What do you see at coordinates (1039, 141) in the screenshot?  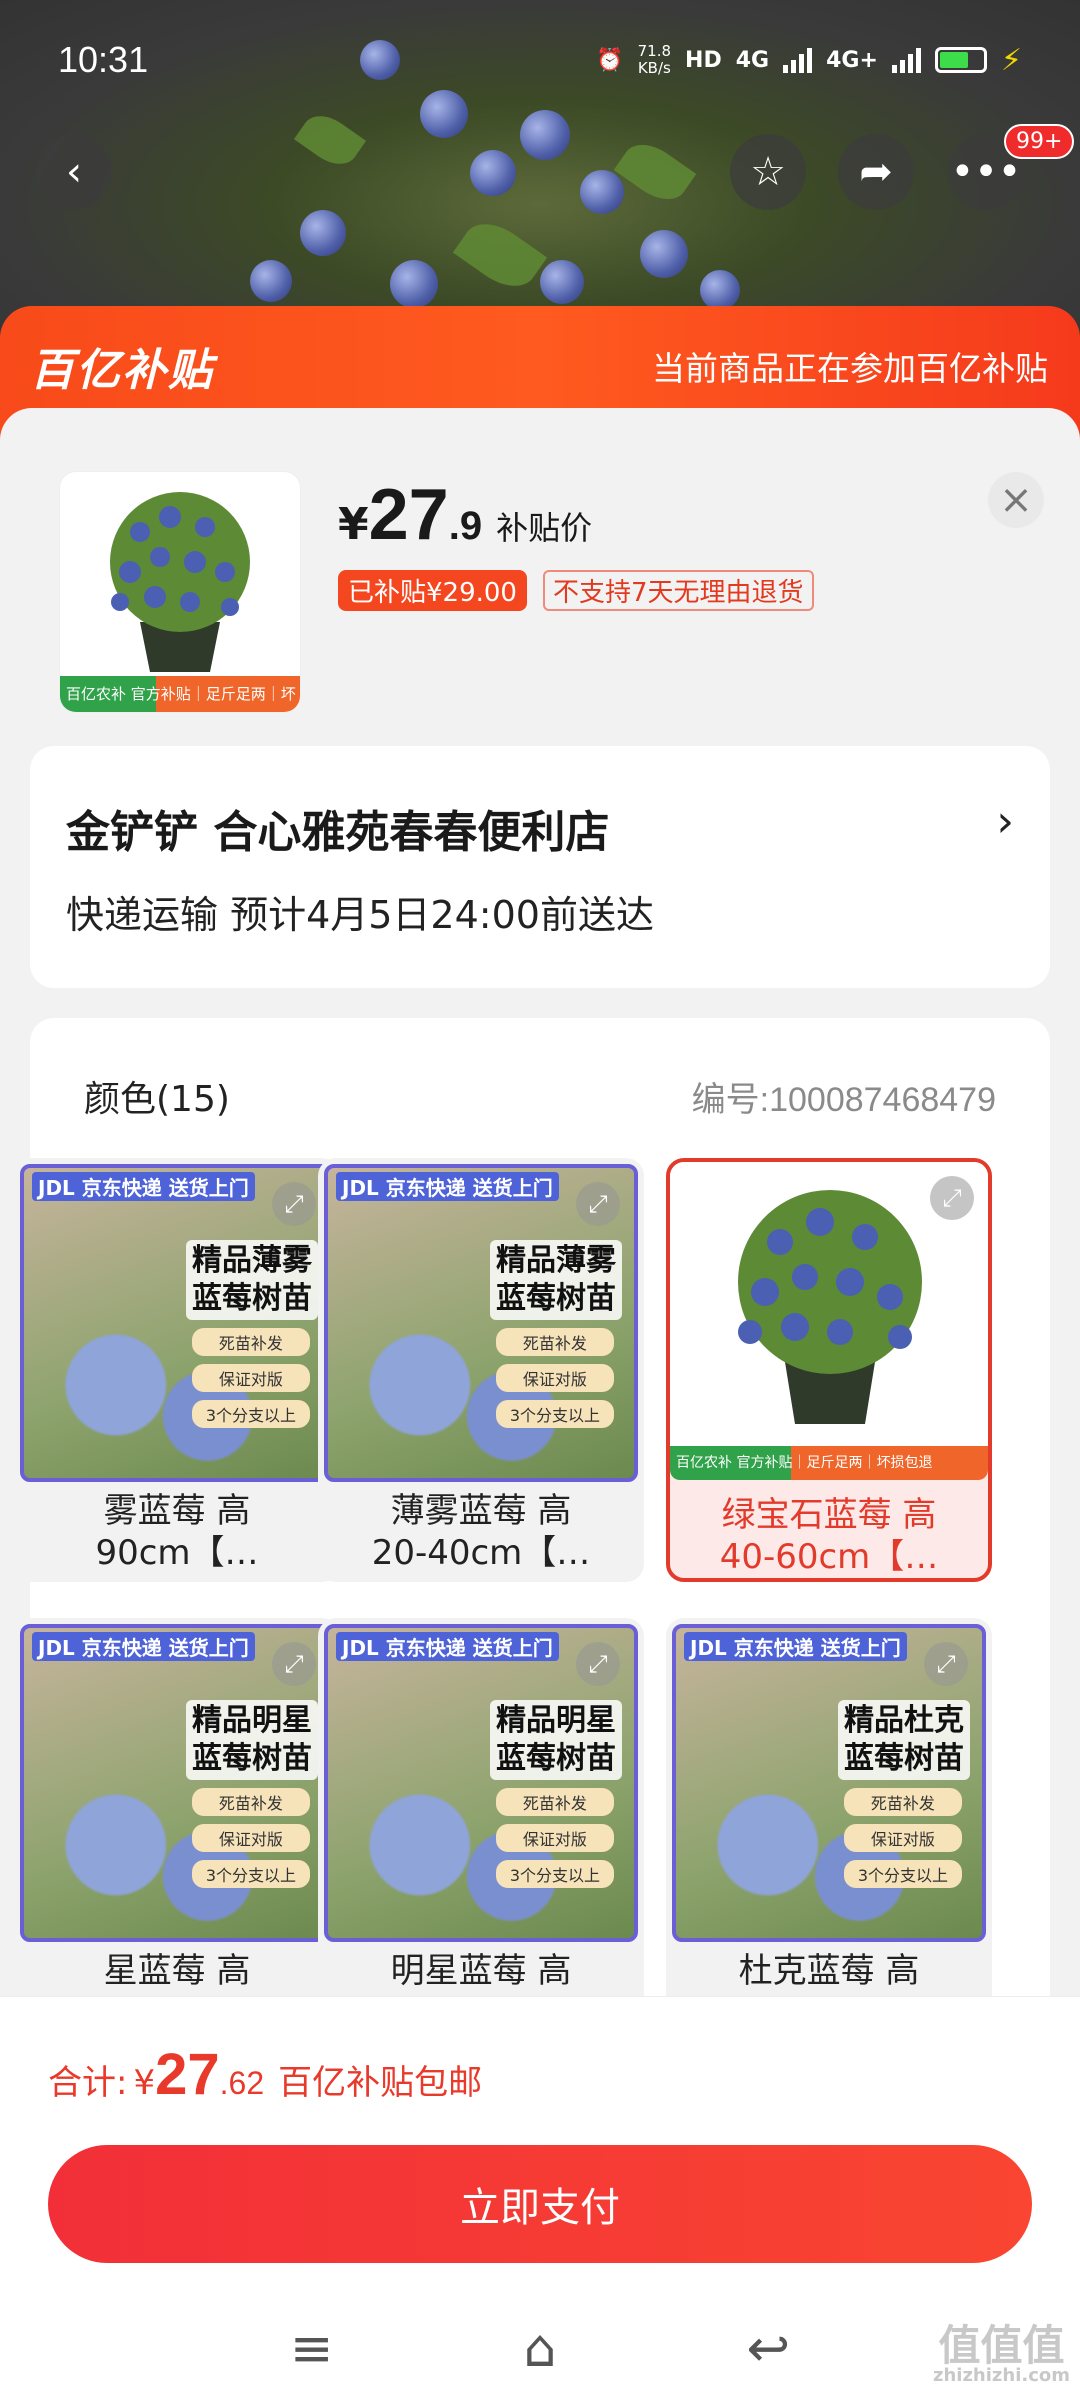 I see `notification-badge: 99+` at bounding box center [1039, 141].